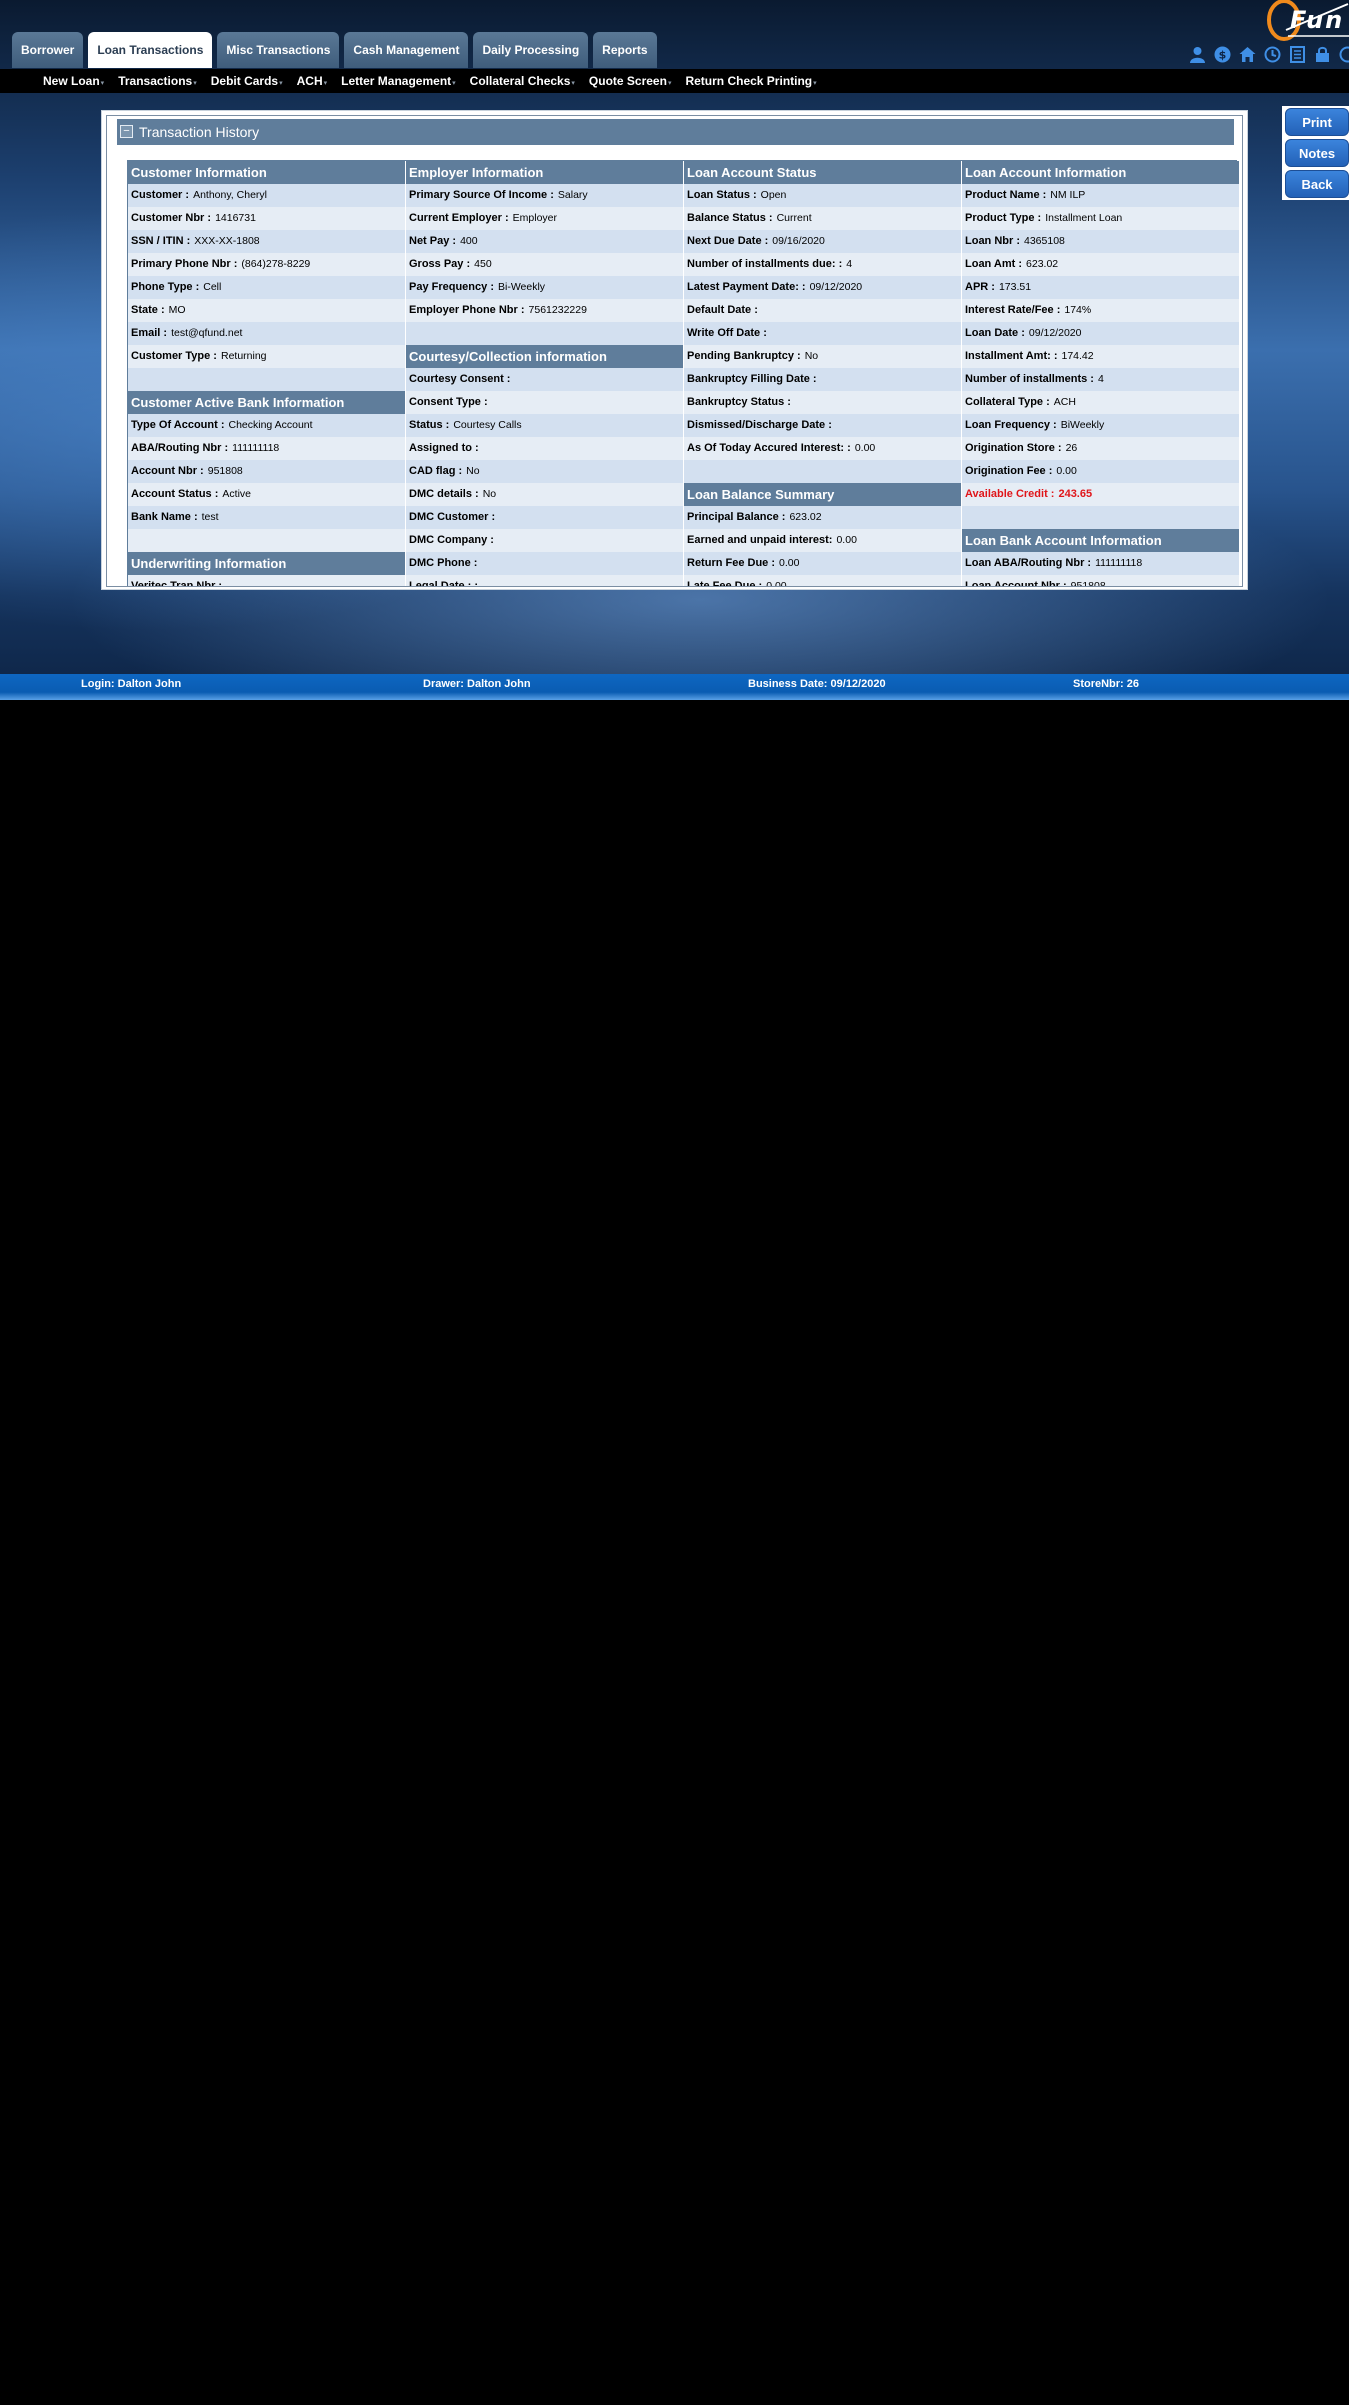  I want to click on field-label: Bank Name :, so click(164, 517).